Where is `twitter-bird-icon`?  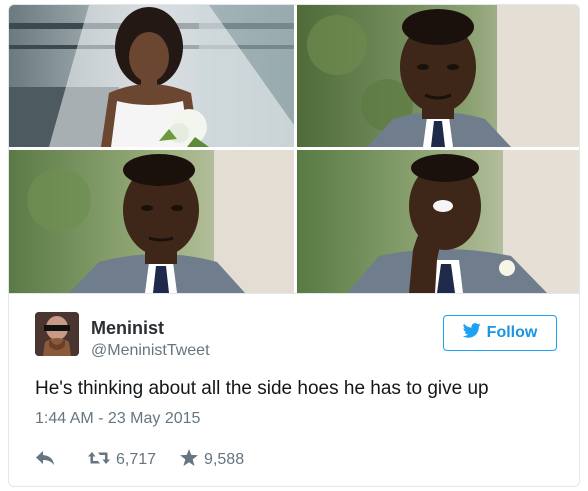
twitter-bird-icon is located at coordinates (471, 333).